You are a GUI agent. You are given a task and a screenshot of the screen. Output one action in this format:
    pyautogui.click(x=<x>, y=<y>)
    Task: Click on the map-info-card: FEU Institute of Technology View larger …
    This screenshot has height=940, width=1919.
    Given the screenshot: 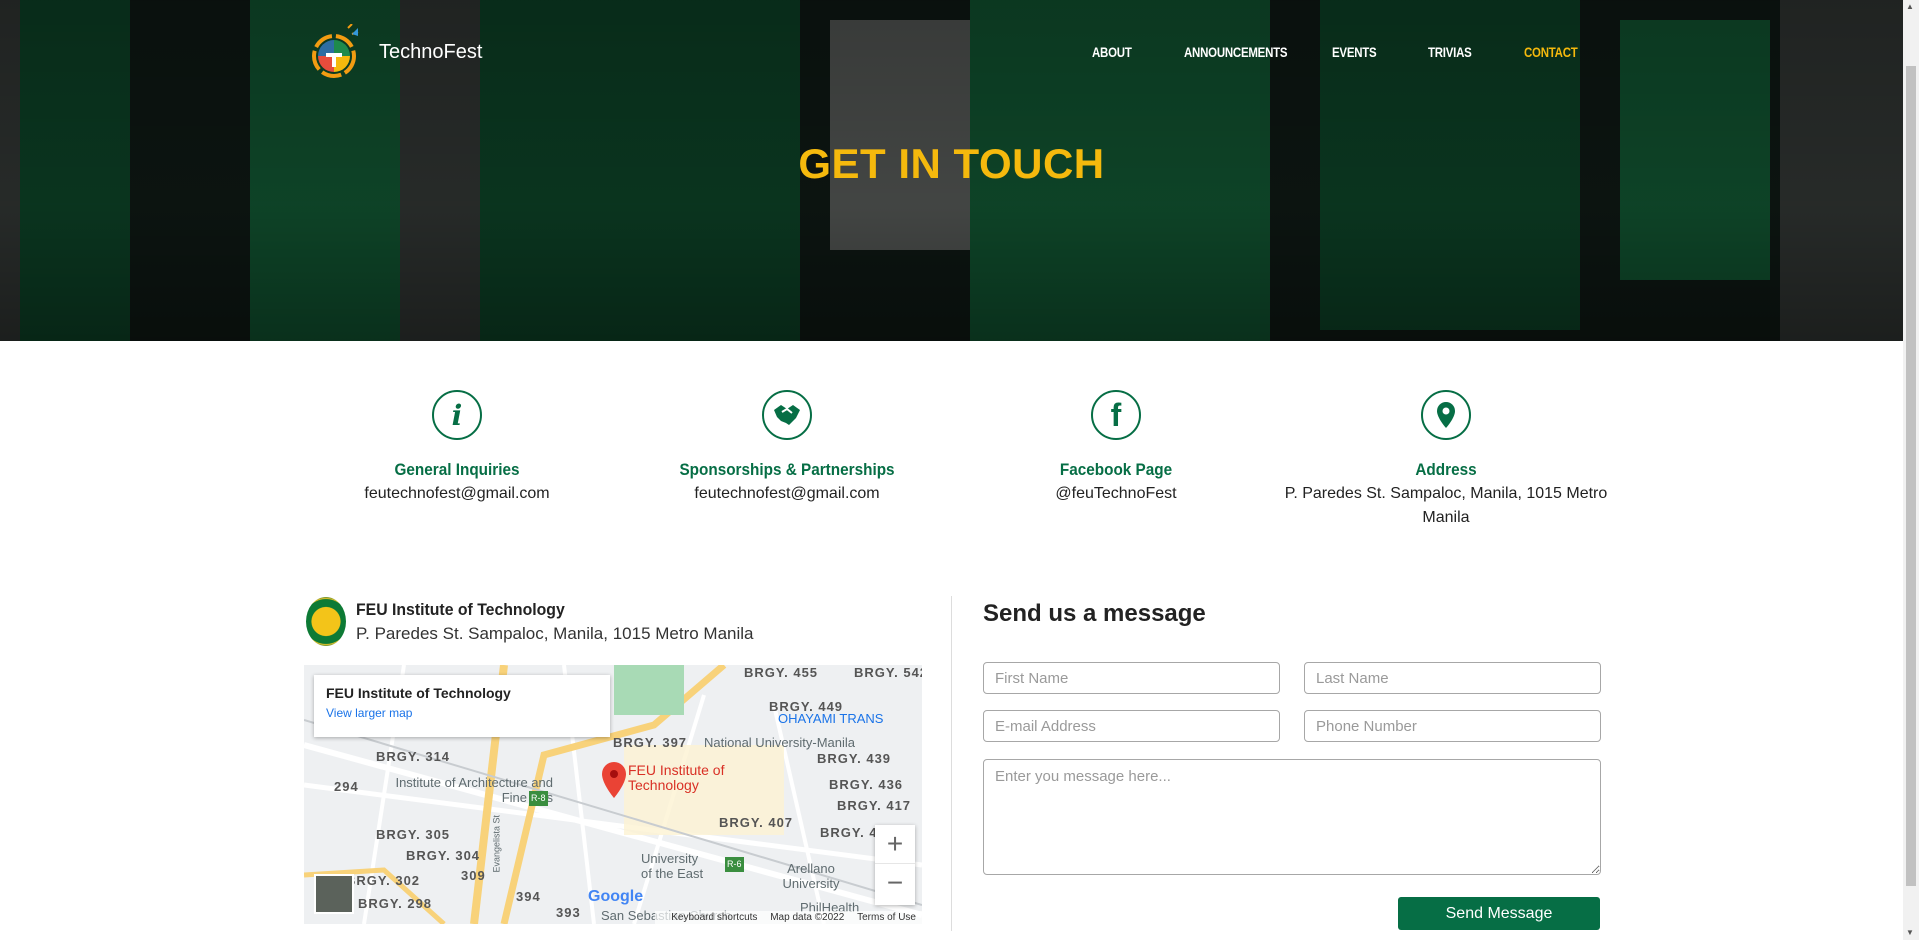 What is the action you would take?
    pyautogui.click(x=462, y=706)
    